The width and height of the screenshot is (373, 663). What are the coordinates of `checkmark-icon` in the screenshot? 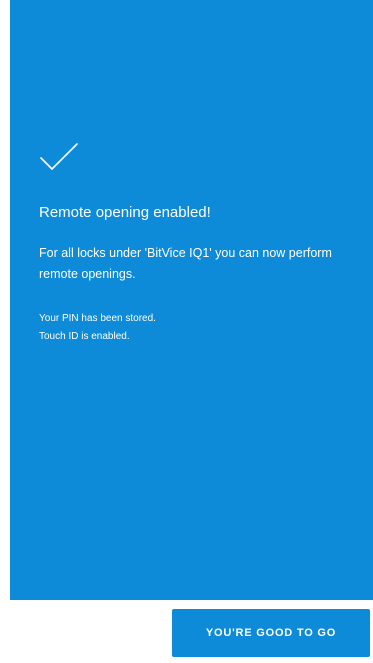 It's located at (59, 156).